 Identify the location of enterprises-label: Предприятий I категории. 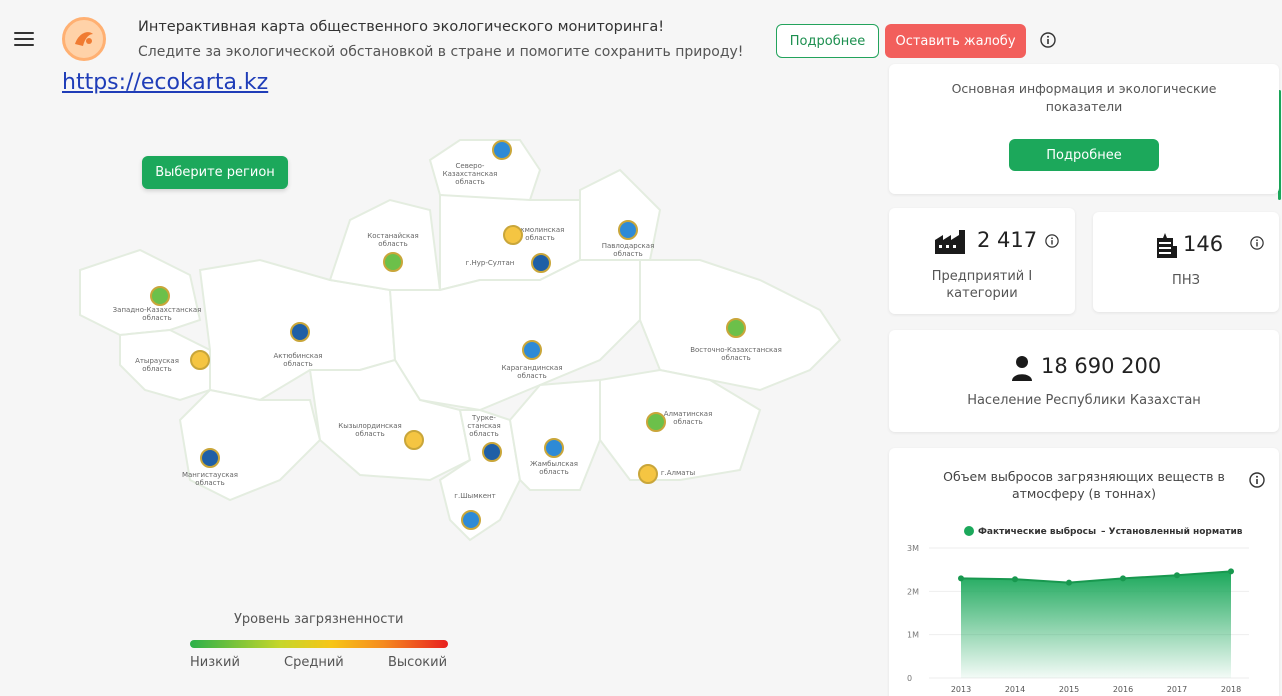
(982, 285).